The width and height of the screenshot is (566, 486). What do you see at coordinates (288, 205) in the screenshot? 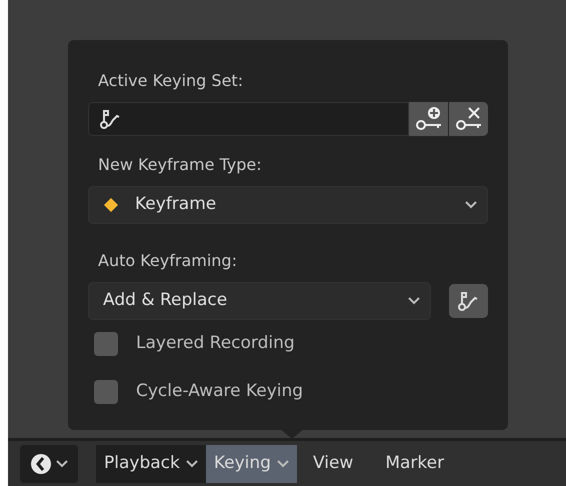
I see `keyframe-type-dropdown: Keyframe` at bounding box center [288, 205].